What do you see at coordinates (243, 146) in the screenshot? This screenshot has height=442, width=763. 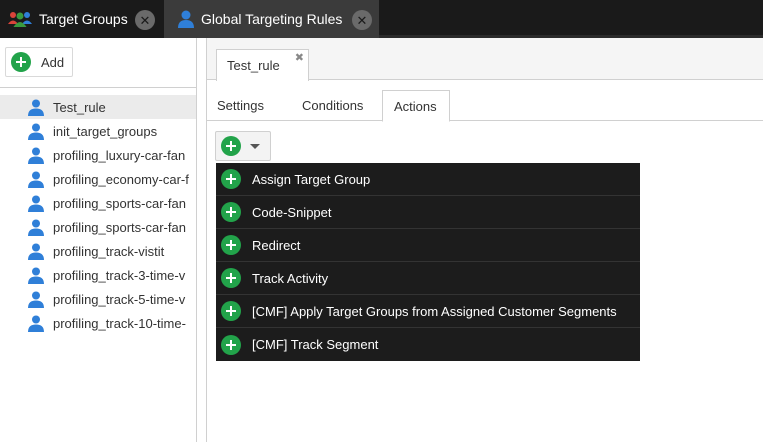 I see `add-action-button` at bounding box center [243, 146].